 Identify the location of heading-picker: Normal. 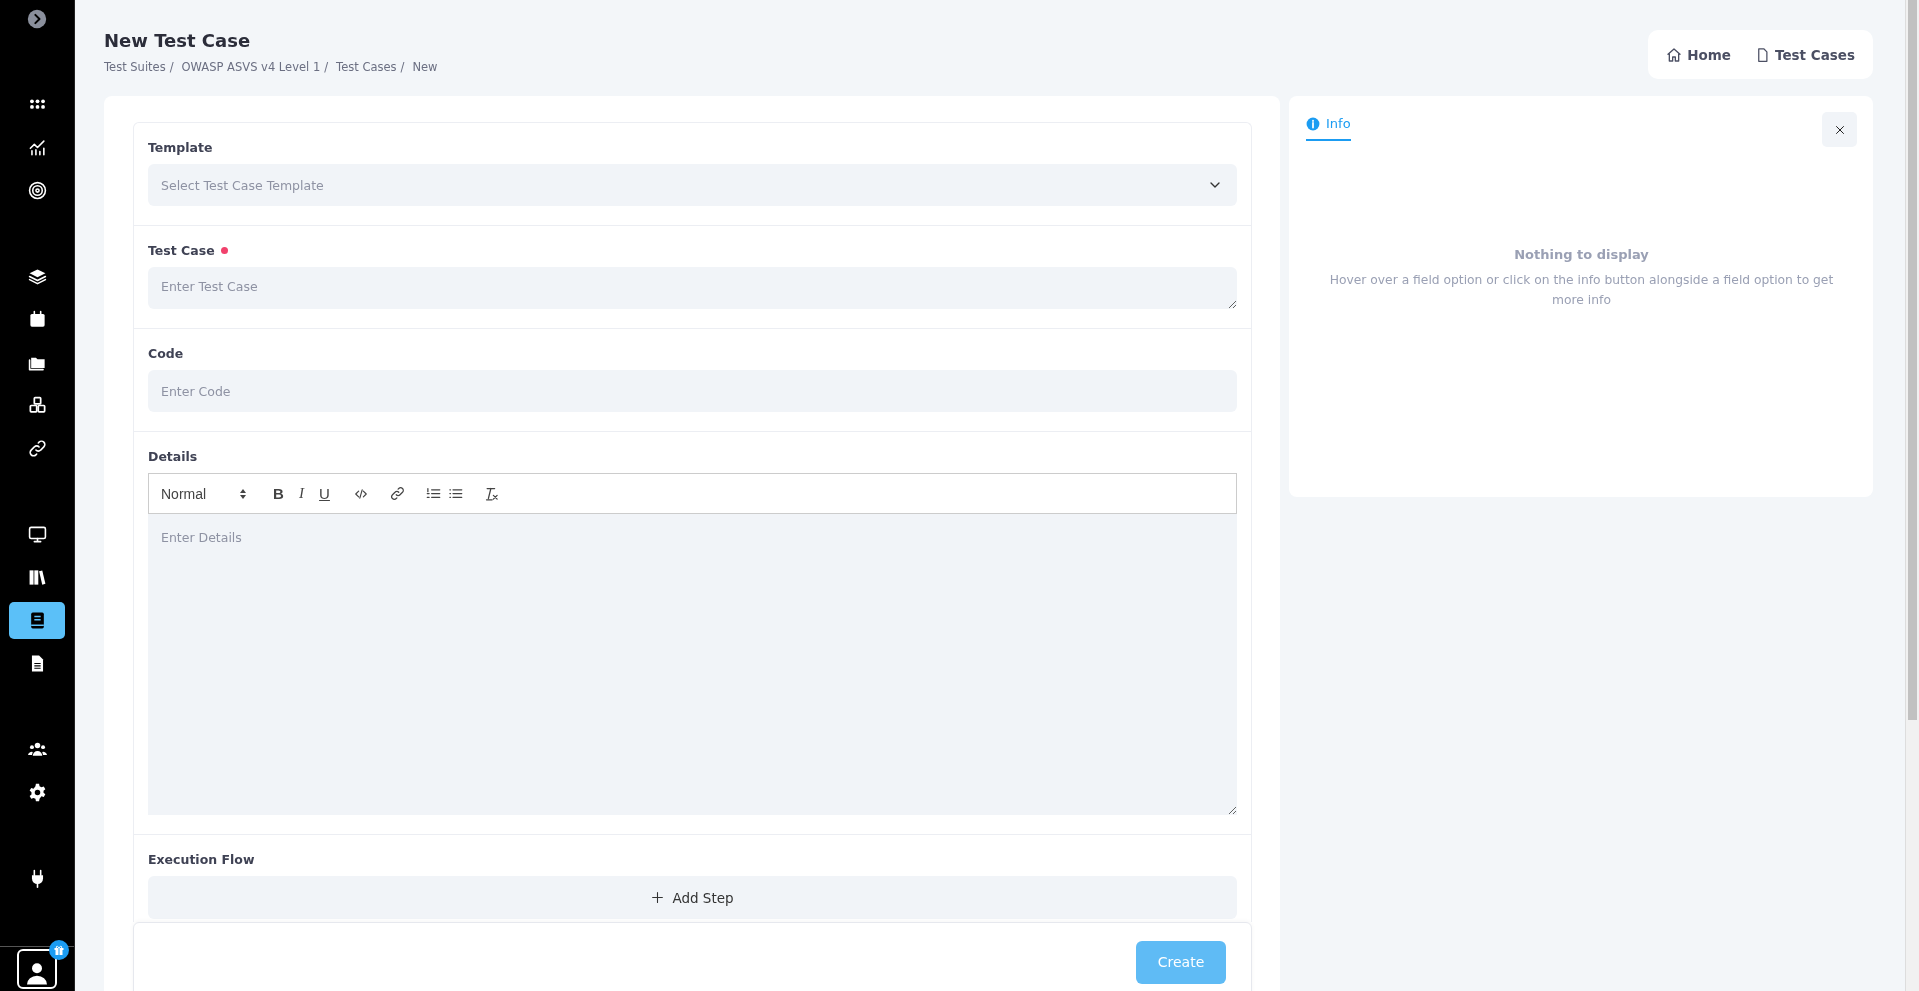
(204, 493).